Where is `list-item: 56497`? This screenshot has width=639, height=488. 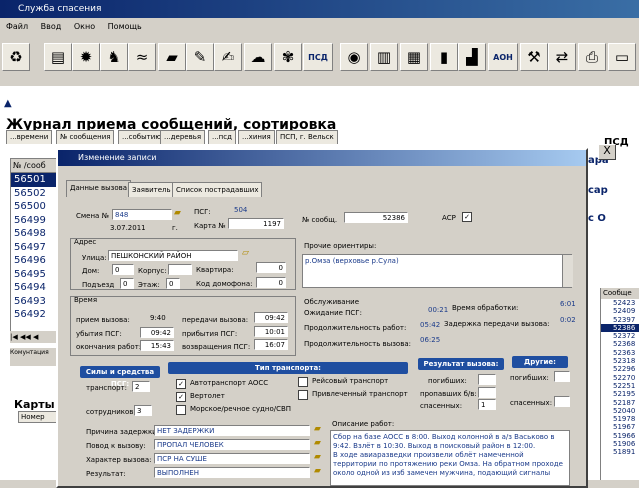 list-item: 56497 is located at coordinates (35, 248).